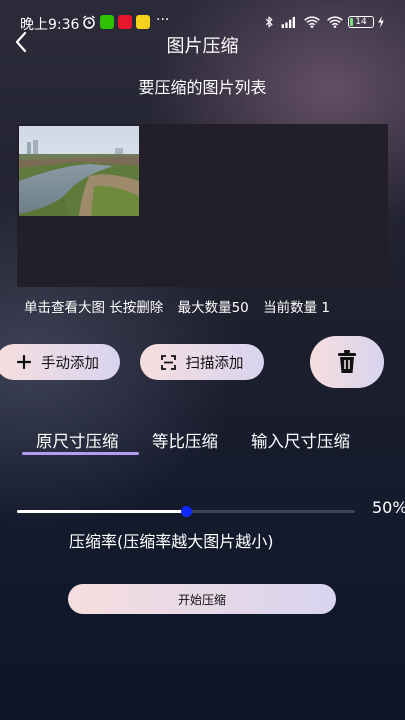 The image size is (405, 720). I want to click on delete-button, so click(347, 362).